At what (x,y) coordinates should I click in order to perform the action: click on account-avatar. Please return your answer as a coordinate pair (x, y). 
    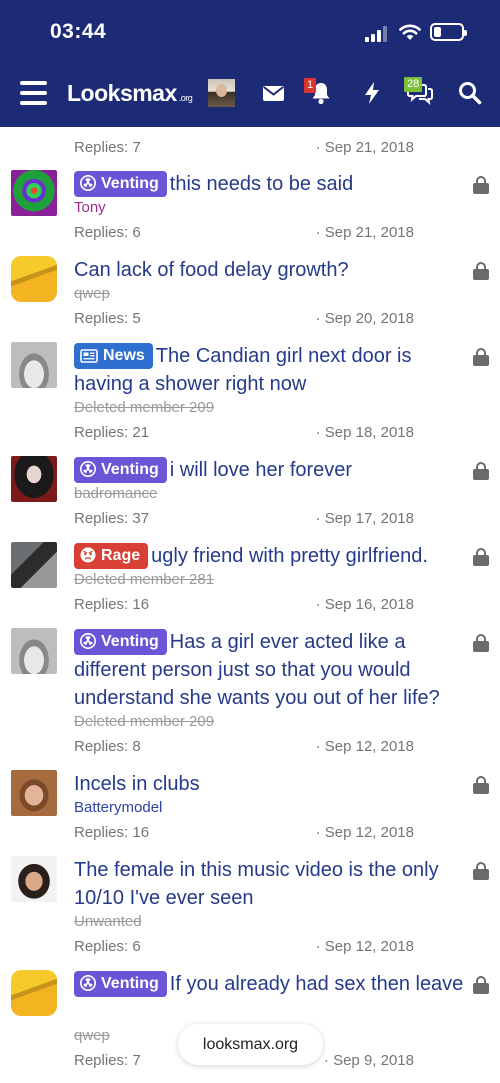
    Looking at the image, I should click on (221, 93).